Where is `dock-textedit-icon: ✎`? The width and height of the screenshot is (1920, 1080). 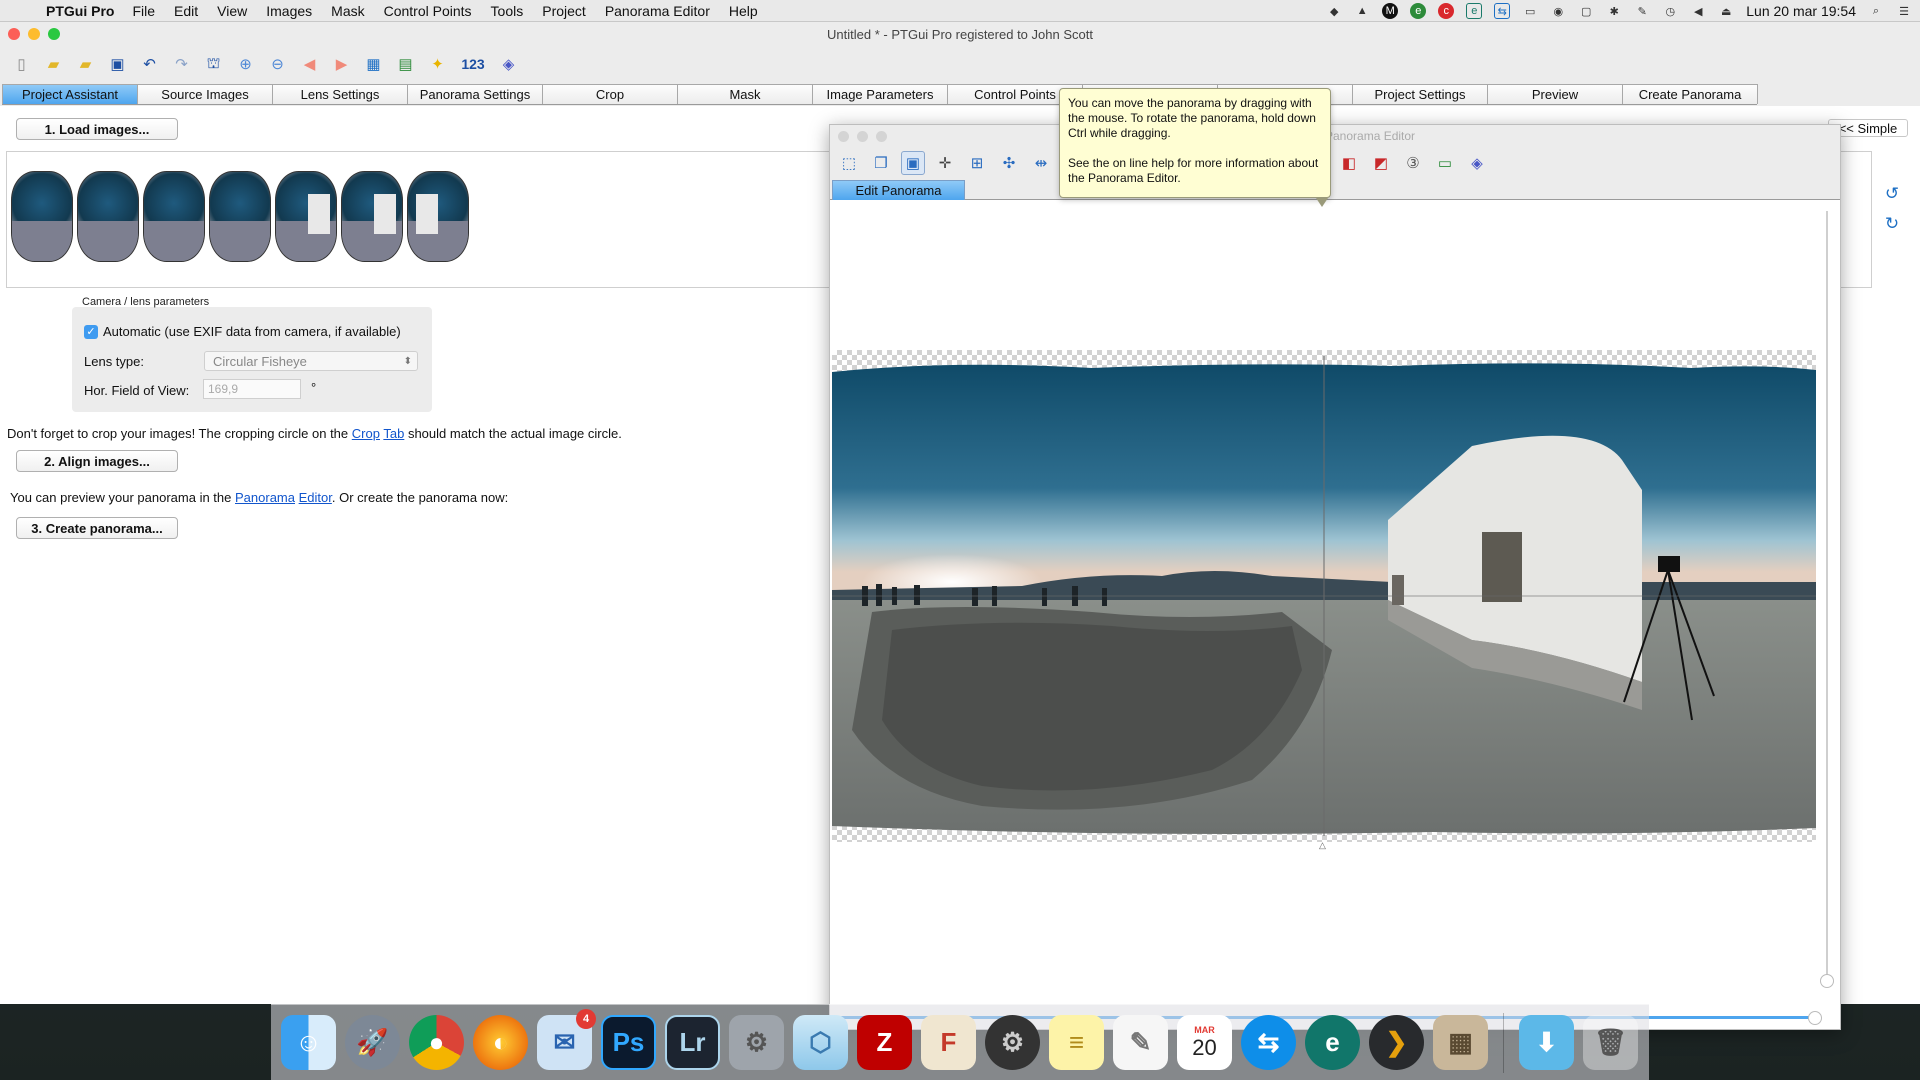 dock-textedit-icon: ✎ is located at coordinates (1140, 1042).